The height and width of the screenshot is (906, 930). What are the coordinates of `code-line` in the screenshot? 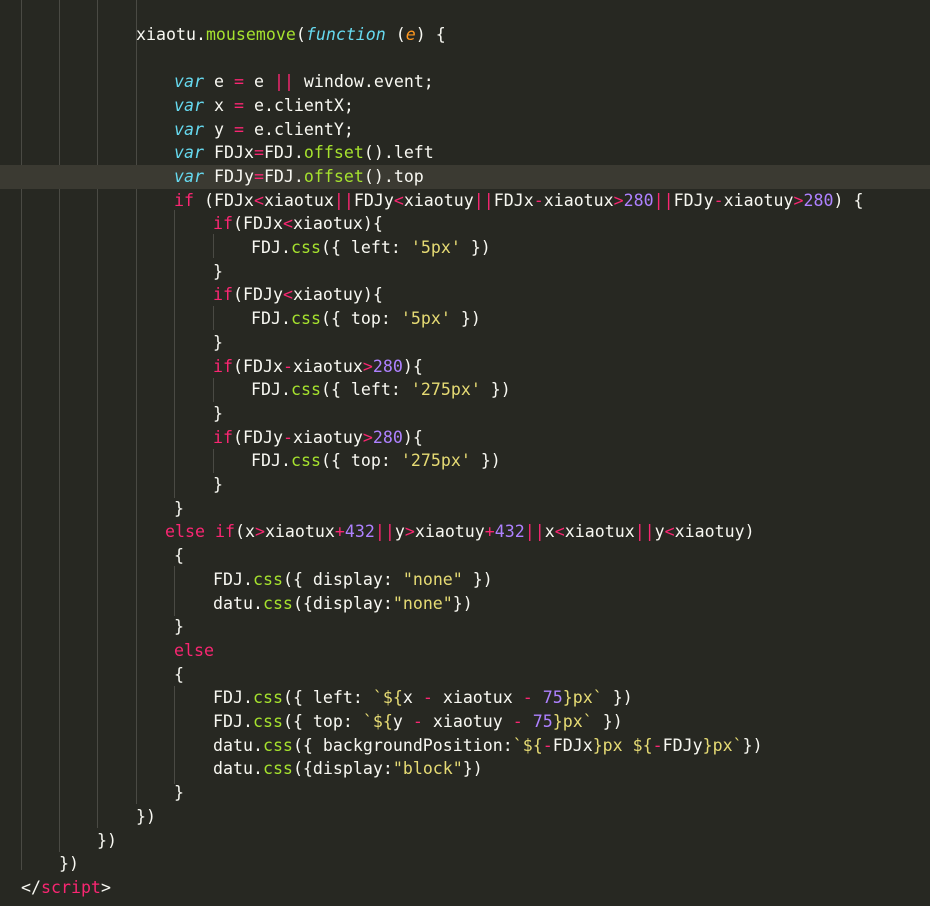 It's located at (465, 58).